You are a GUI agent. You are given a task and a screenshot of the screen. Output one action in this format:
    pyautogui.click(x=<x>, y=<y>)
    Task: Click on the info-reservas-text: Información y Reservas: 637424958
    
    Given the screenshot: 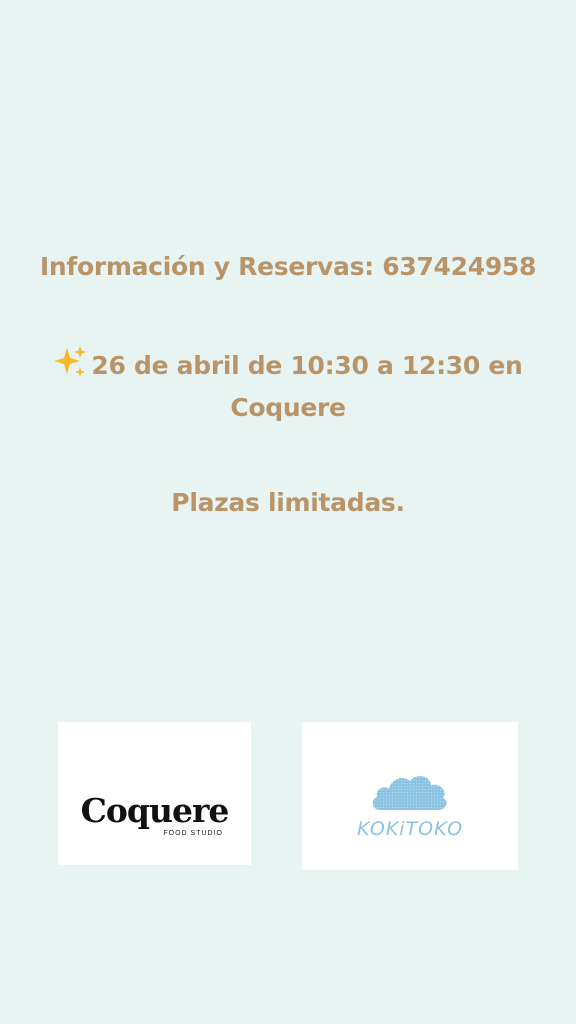 What is the action you would take?
    pyautogui.click(x=288, y=266)
    